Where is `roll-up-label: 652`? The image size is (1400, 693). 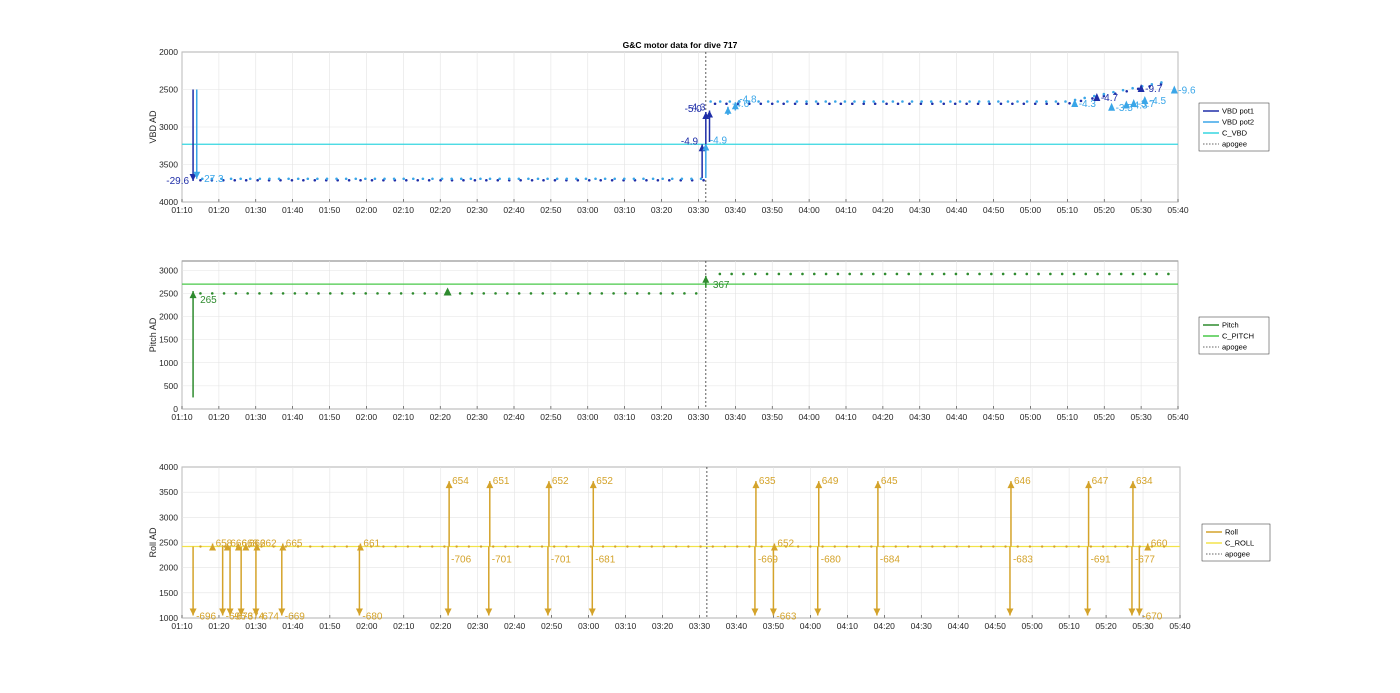
roll-up-label: 652 is located at coordinates (560, 481).